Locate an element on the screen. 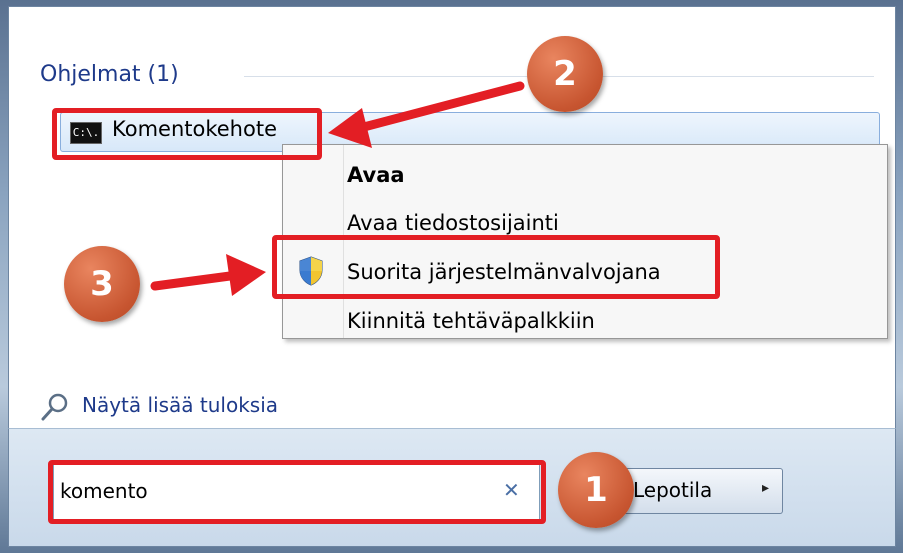  step-badge-2: 2 is located at coordinates (565, 74).